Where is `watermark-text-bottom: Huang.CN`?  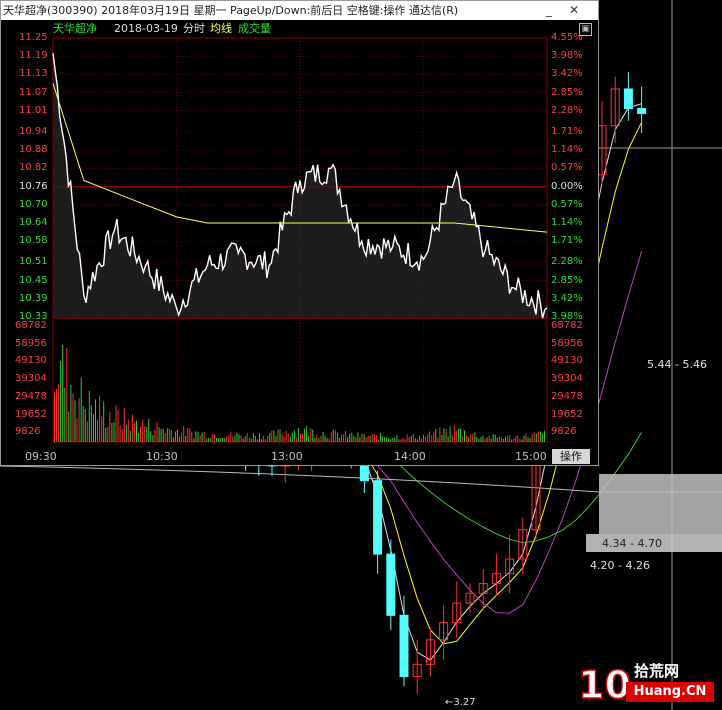 watermark-text-bottom: Huang.CN is located at coordinates (670, 692).